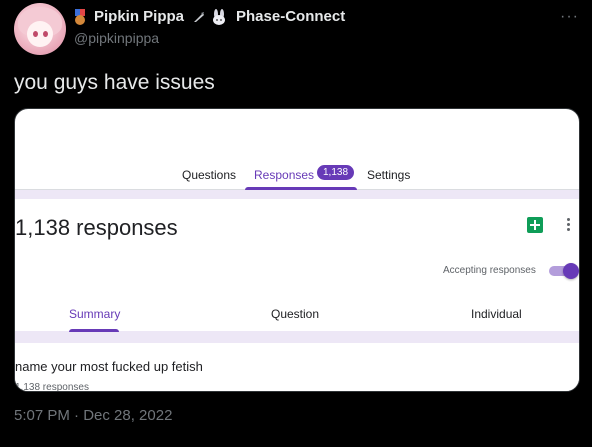  What do you see at coordinates (297, 337) in the screenshot?
I see `subtab-divider-band` at bounding box center [297, 337].